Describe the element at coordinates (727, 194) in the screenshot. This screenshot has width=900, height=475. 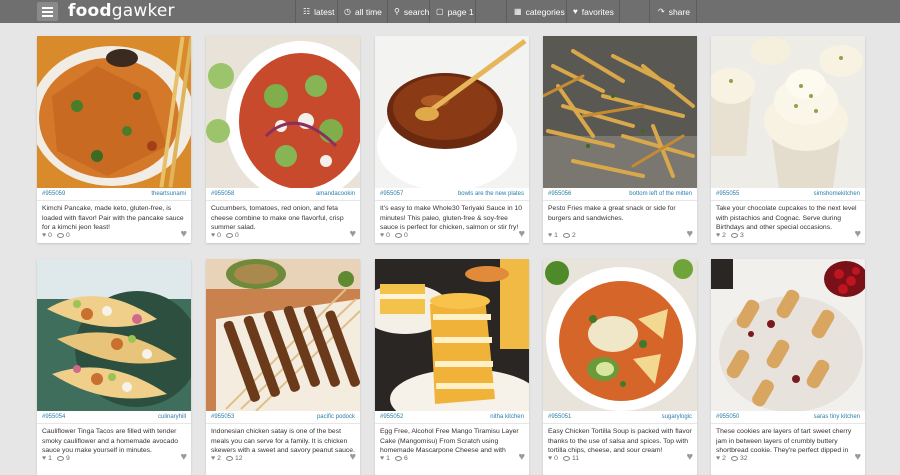
I see `recipe-id: #955055` at that location.